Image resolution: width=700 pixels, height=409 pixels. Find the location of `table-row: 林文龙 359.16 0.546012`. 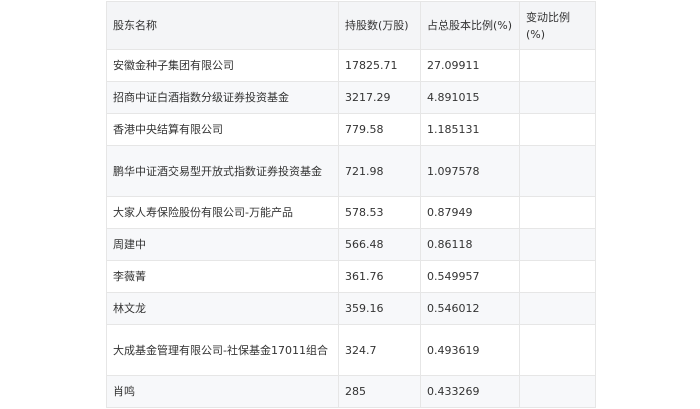

table-row: 林文龙 359.16 0.546012 is located at coordinates (351, 308).